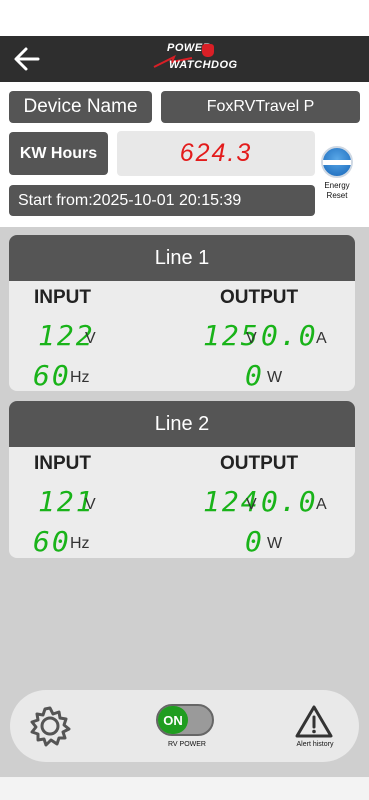  I want to click on rv-power-toggle: ON, so click(185, 720).